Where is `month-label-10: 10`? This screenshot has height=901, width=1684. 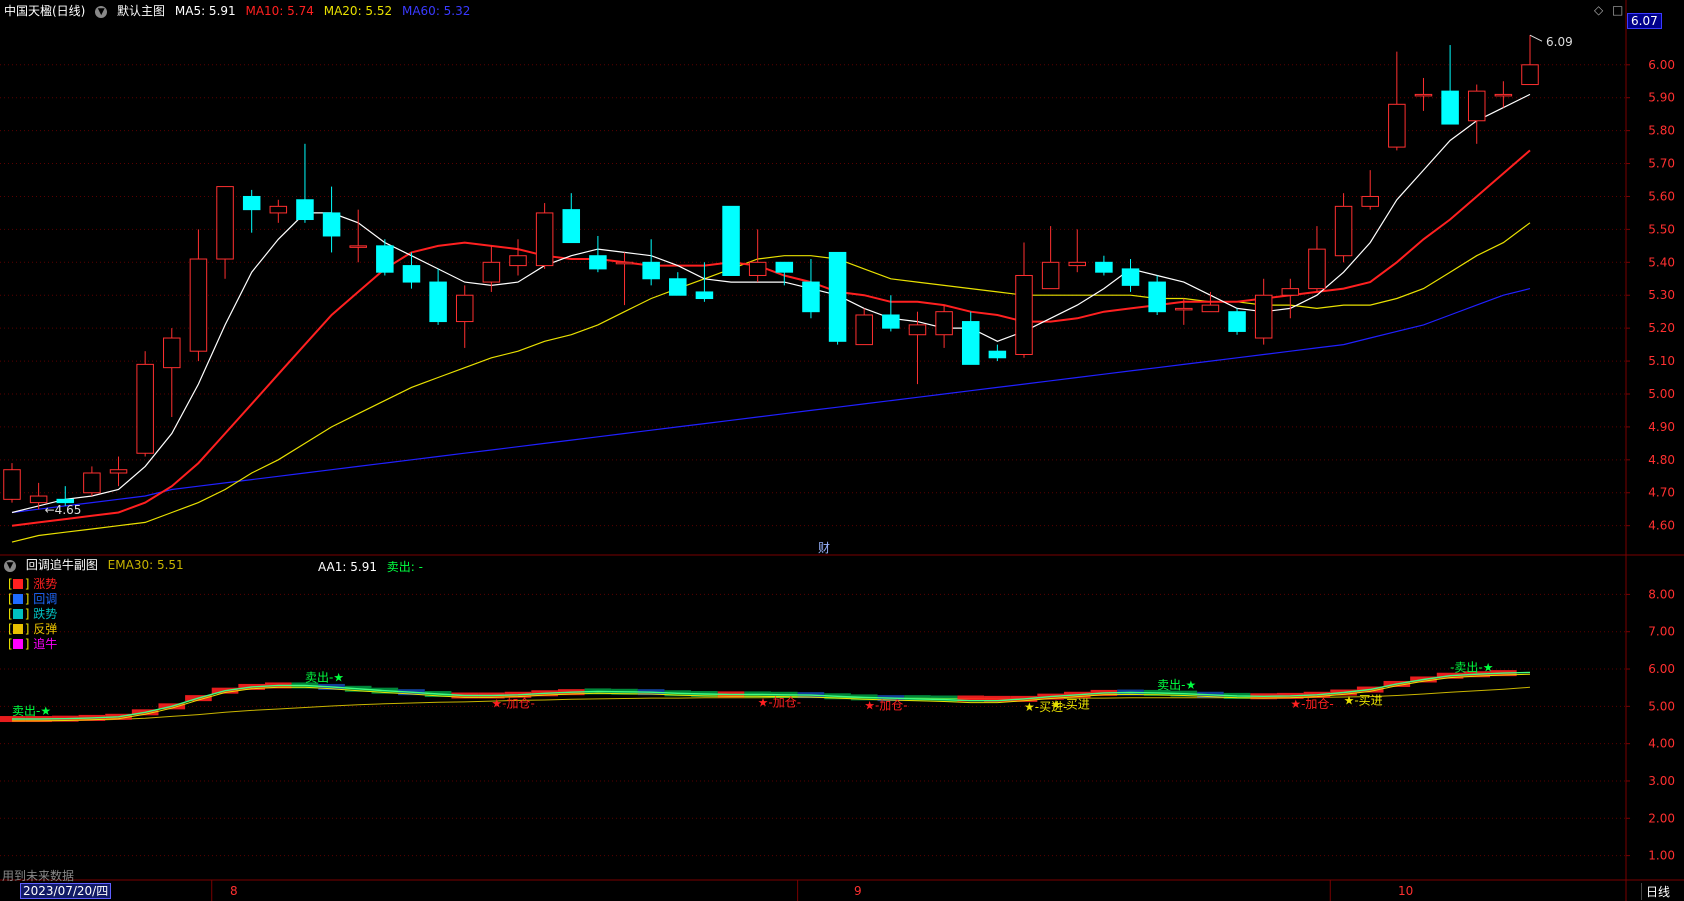
month-label-10: 10 is located at coordinates (1406, 891).